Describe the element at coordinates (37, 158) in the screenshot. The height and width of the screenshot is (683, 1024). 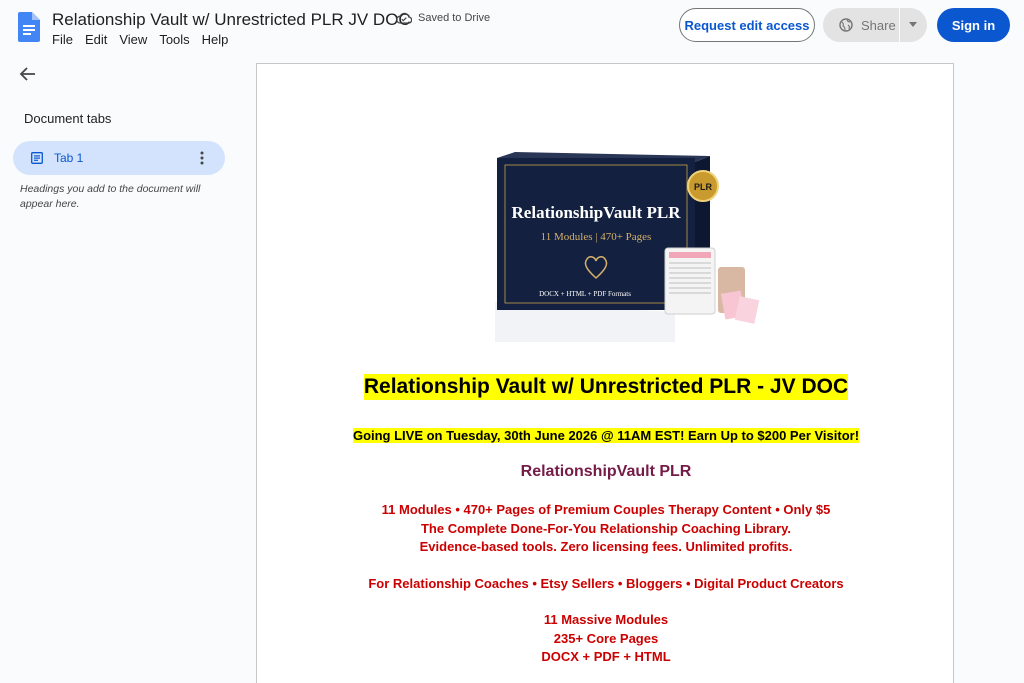
I see `document-tab-icon` at that location.